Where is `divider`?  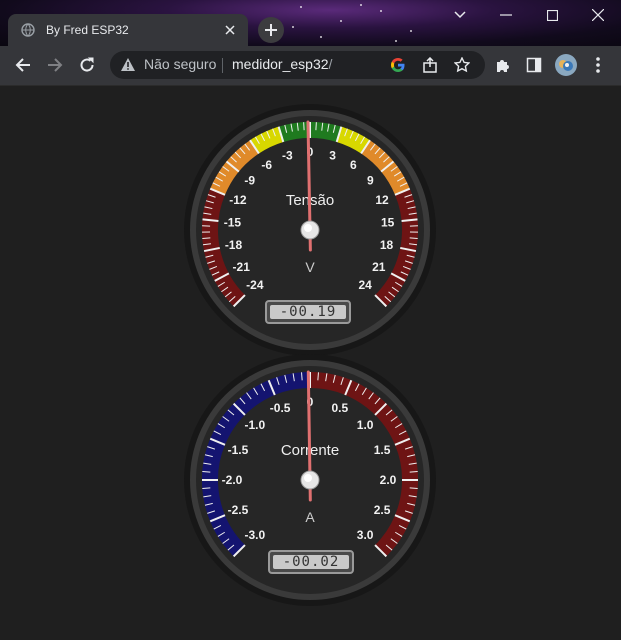
divider is located at coordinates (222, 65).